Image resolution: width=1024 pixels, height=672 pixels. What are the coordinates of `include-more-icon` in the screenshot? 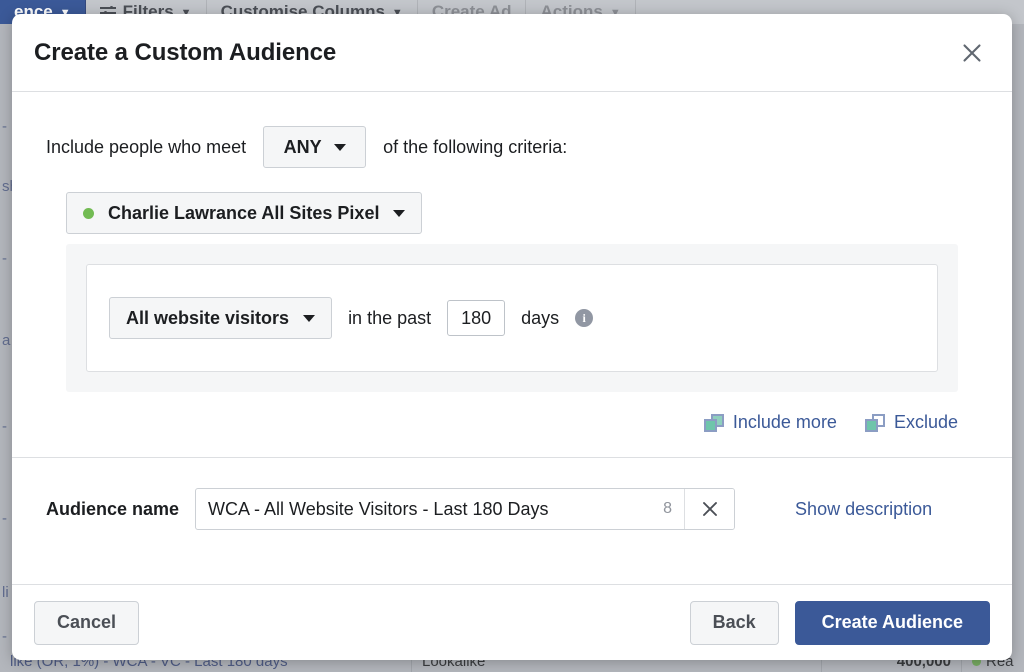 It's located at (713, 422).